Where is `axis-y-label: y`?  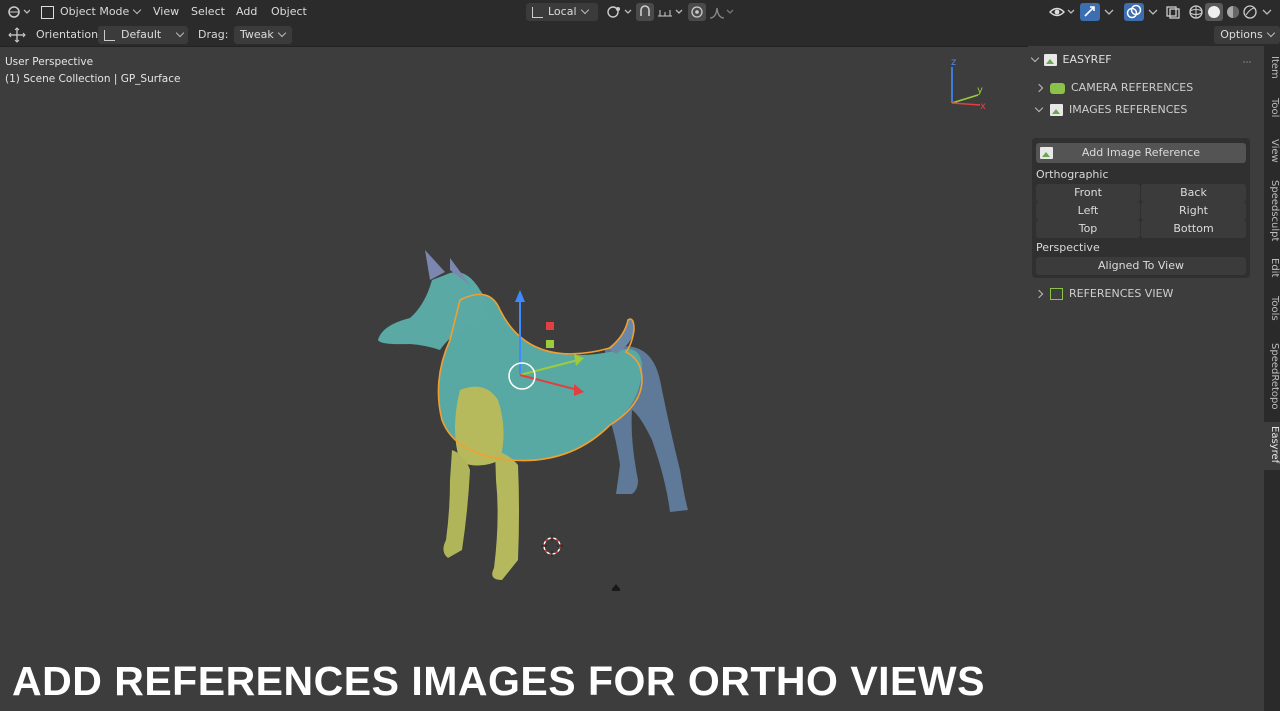
axis-y-label: y is located at coordinates (980, 90).